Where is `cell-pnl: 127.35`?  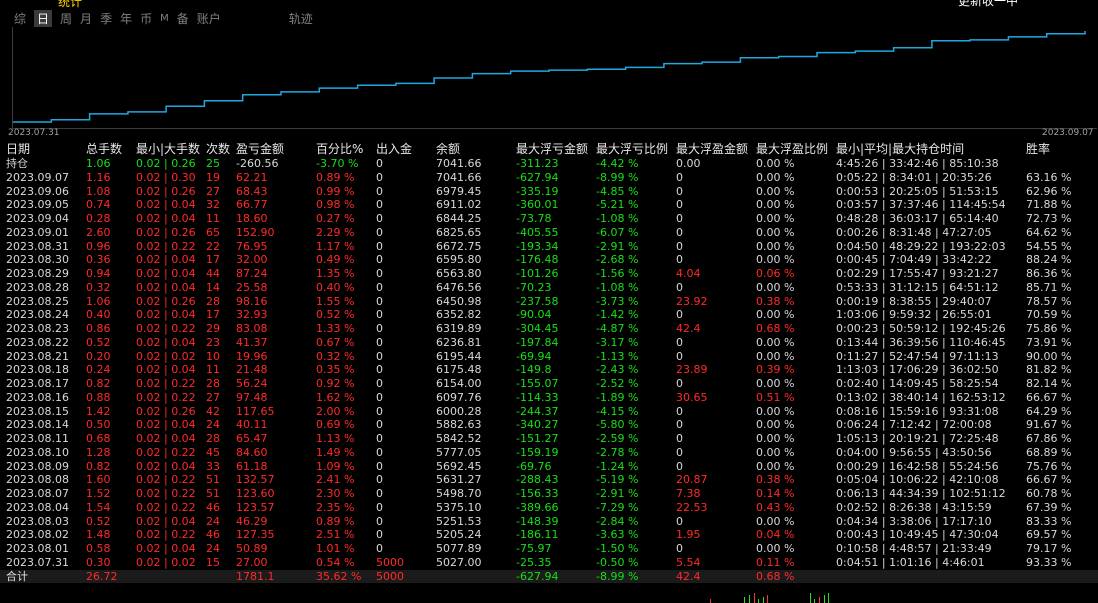
cell-pnl: 127.35 is located at coordinates (255, 535).